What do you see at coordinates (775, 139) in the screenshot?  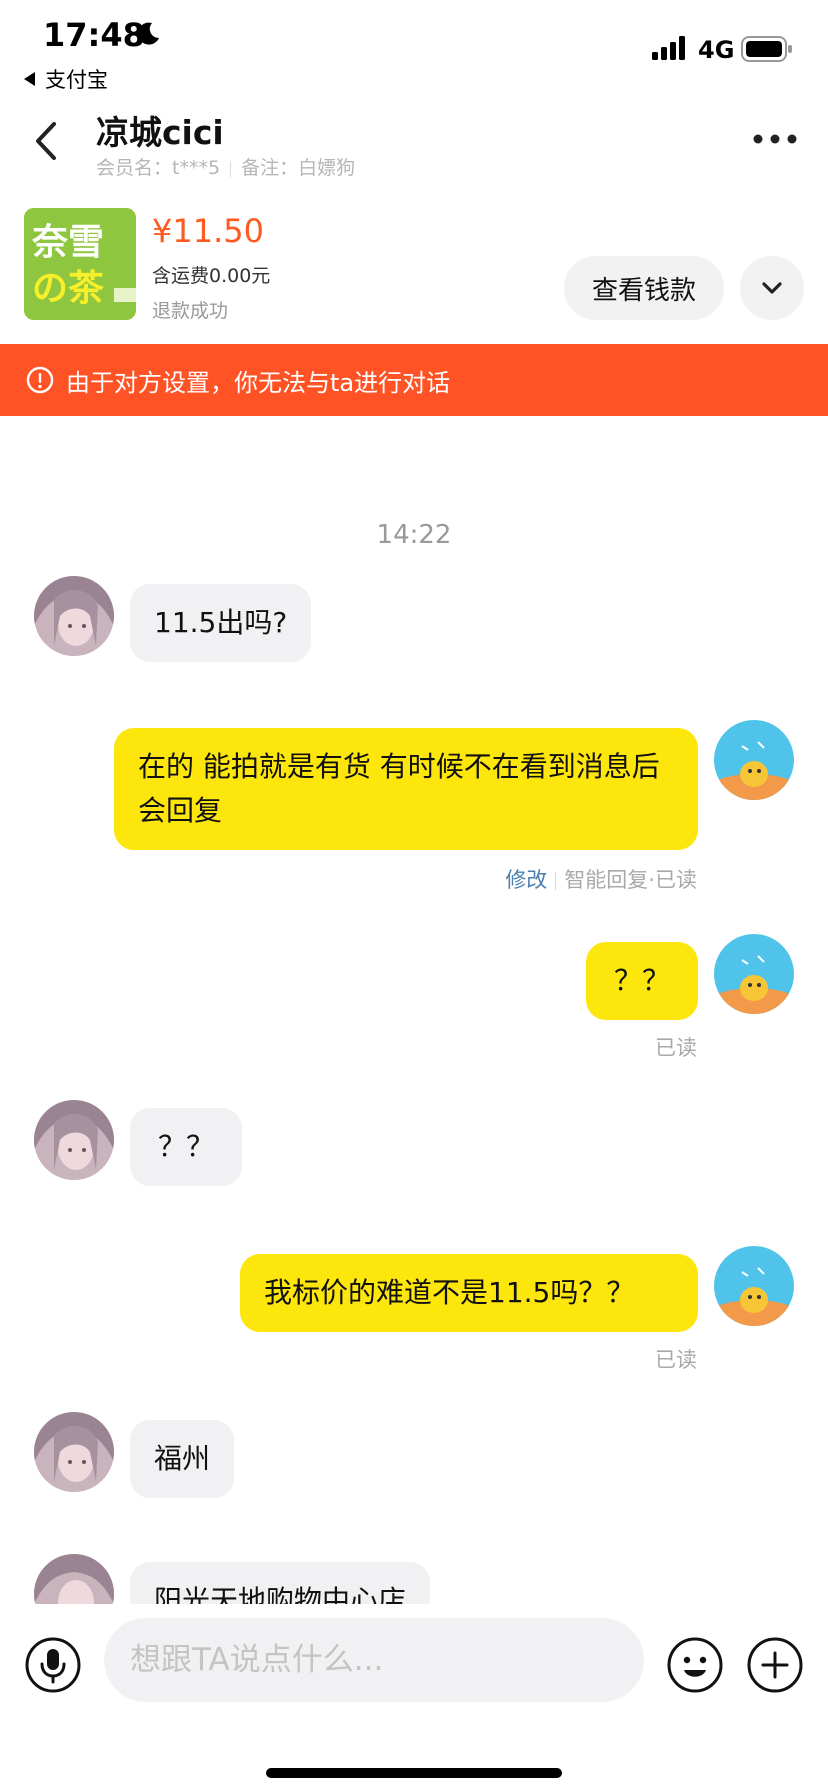 I see `more-options-icon` at bounding box center [775, 139].